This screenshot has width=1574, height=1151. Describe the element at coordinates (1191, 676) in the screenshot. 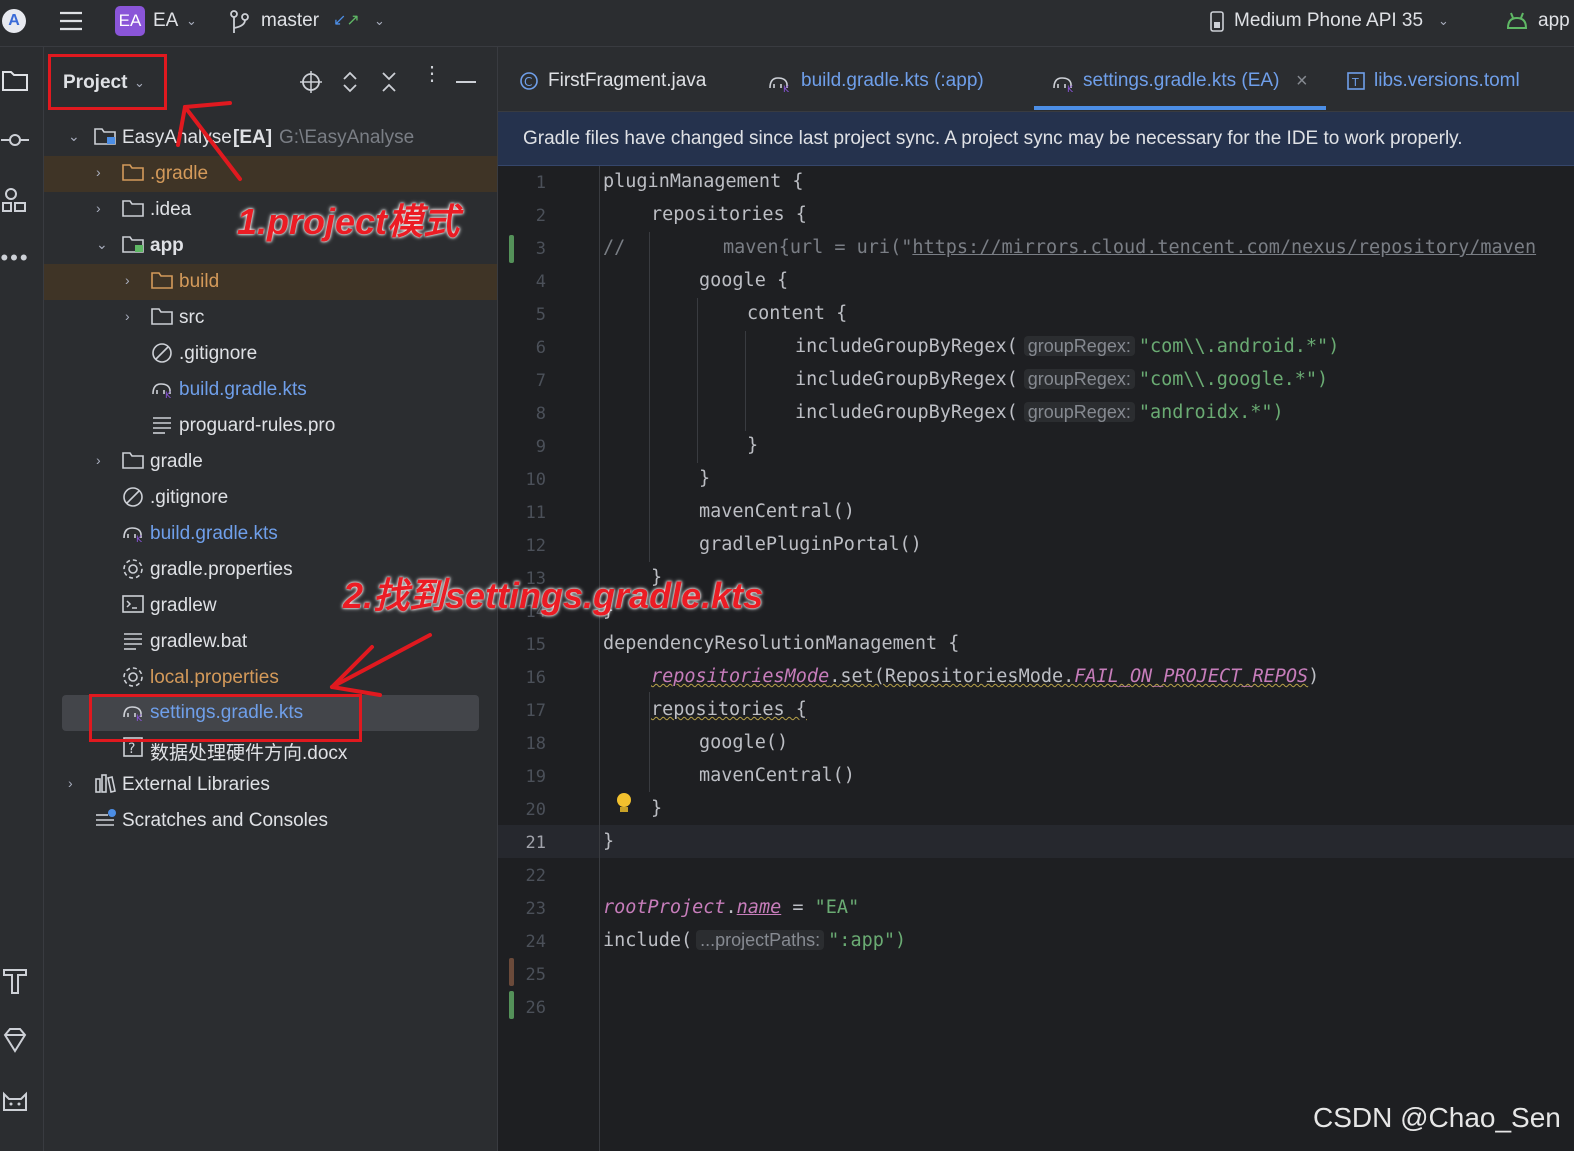

I see `code-constant: FAIL_ON_PROJECT_REPOS` at that location.